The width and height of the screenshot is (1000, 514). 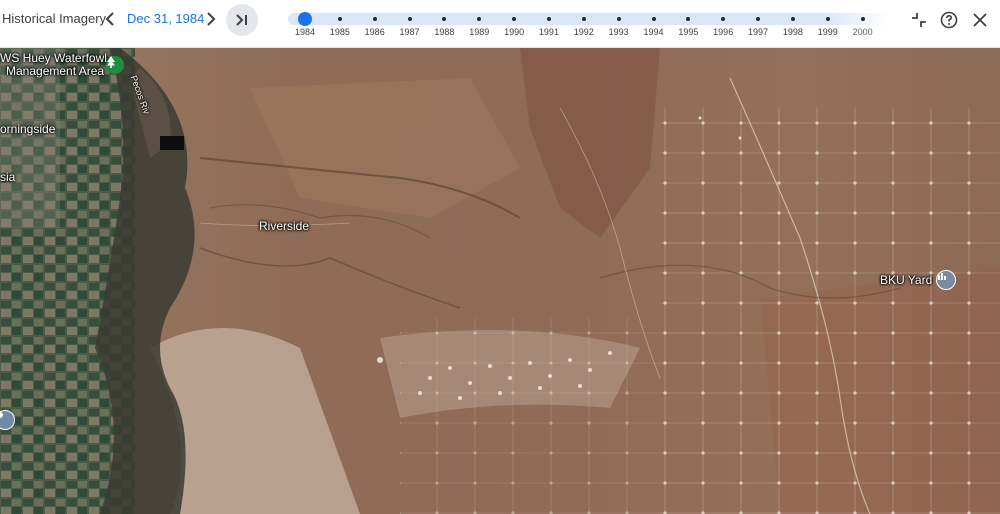 What do you see at coordinates (339, 19) in the screenshot?
I see `timeline-tick-1985` at bounding box center [339, 19].